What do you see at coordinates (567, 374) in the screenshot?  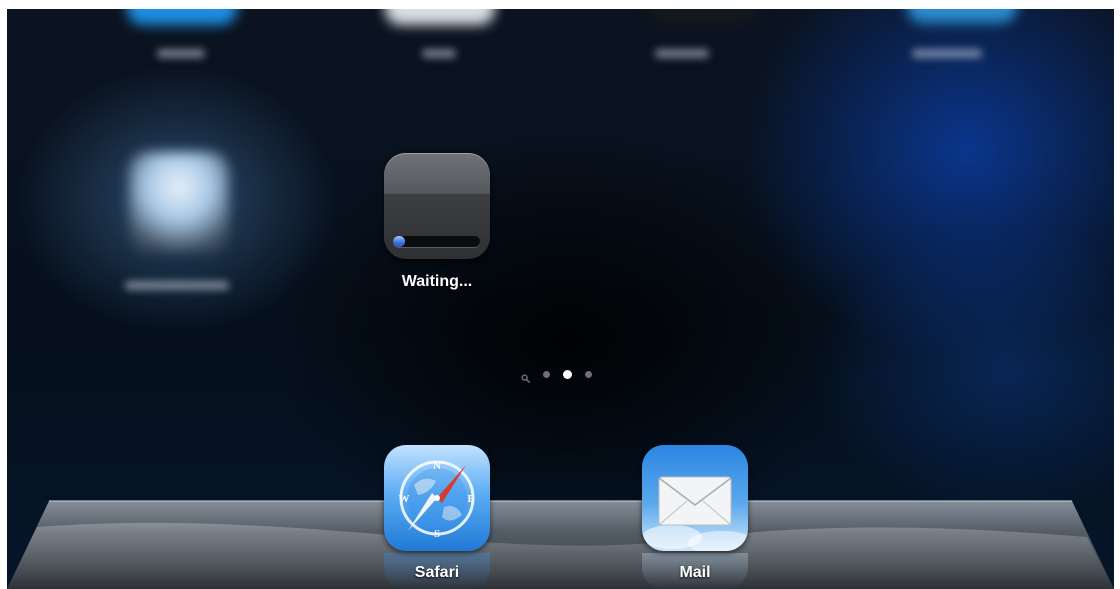 I see `page-dot-active` at bounding box center [567, 374].